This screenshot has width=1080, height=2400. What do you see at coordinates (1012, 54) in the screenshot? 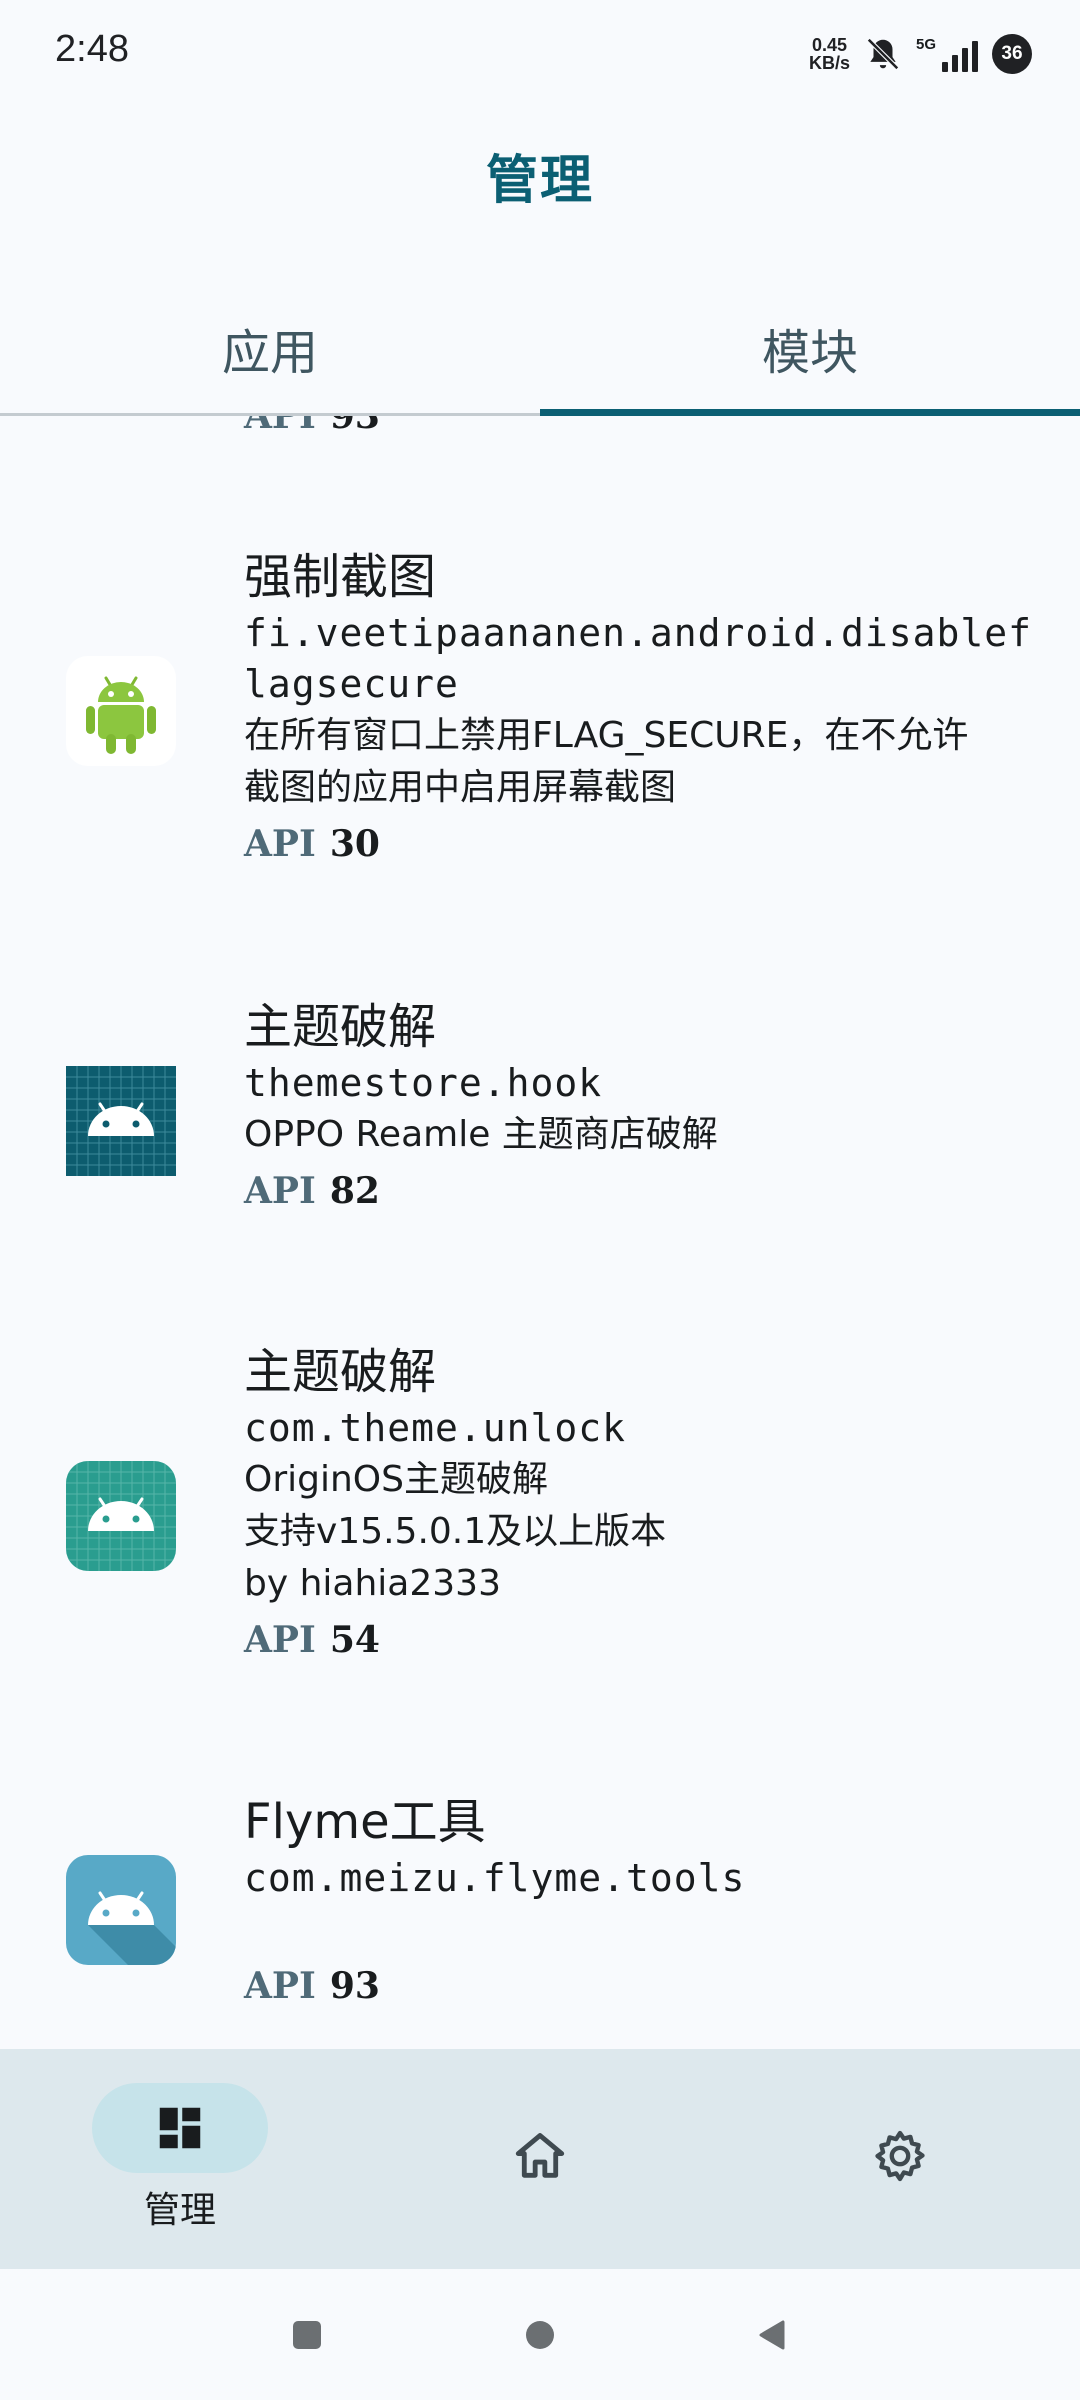
I see `battery-indicator: 36` at bounding box center [1012, 54].